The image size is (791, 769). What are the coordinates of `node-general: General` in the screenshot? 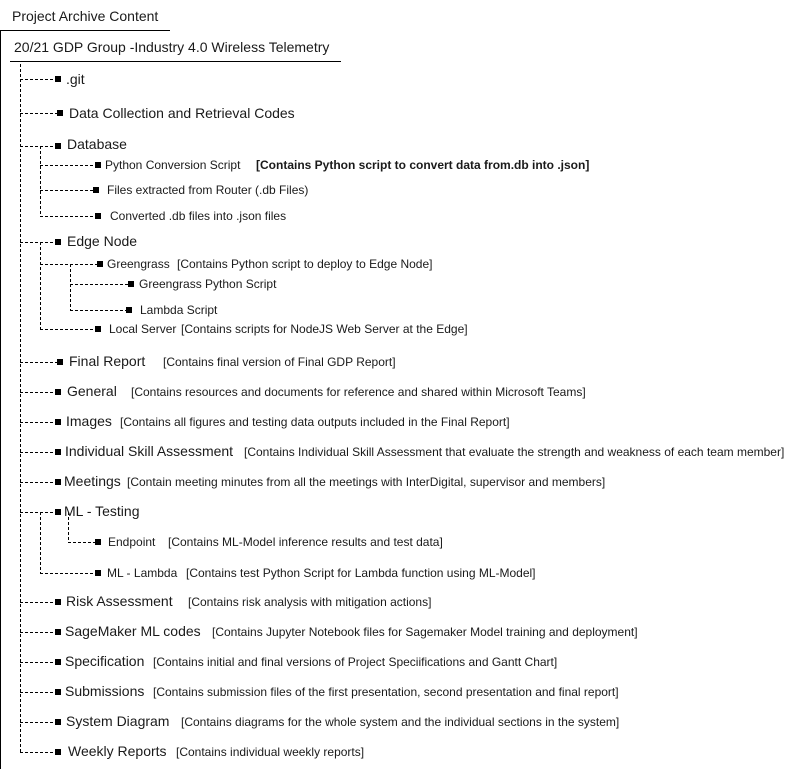 It's located at (92, 391).